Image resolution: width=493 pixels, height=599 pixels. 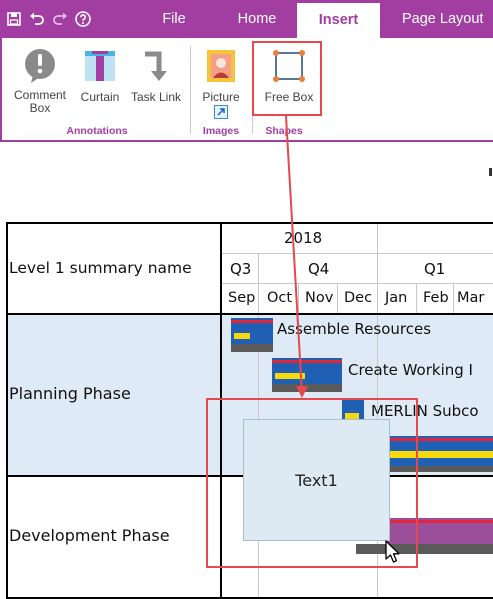 What do you see at coordinates (174, 19) in the screenshot?
I see `tab-file: File` at bounding box center [174, 19].